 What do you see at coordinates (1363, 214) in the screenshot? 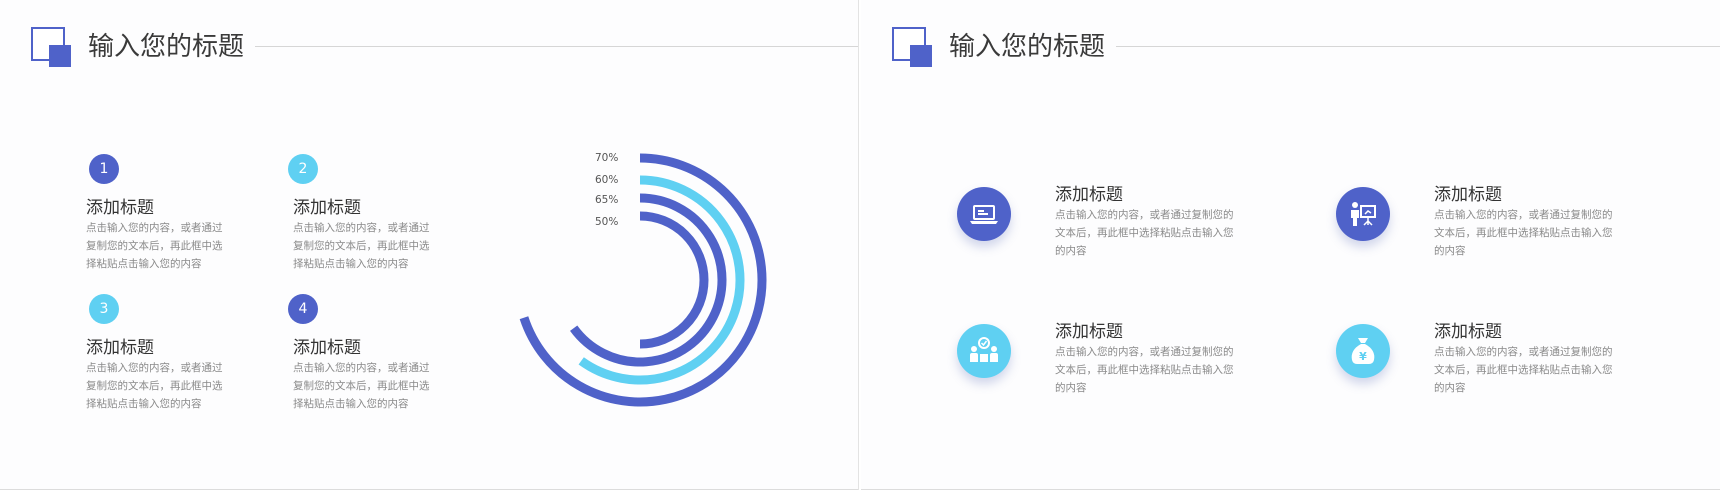
I see `presentation-icon` at bounding box center [1363, 214].